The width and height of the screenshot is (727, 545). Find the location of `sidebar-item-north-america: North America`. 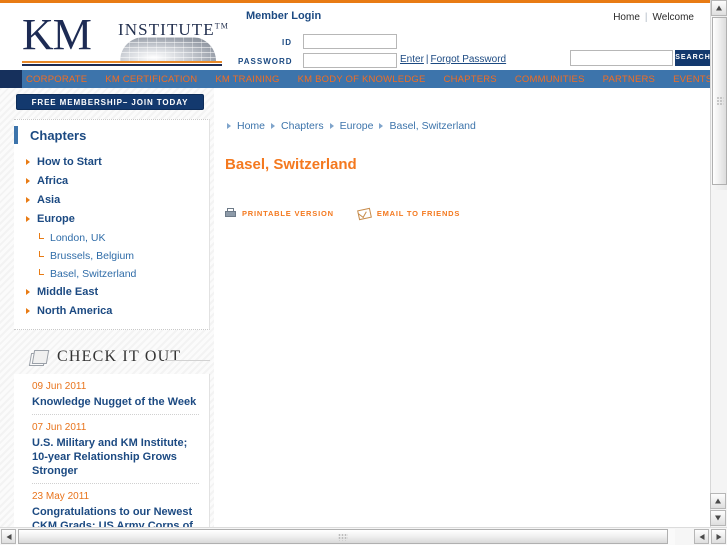

sidebar-item-north-america: North America is located at coordinates (111, 311).